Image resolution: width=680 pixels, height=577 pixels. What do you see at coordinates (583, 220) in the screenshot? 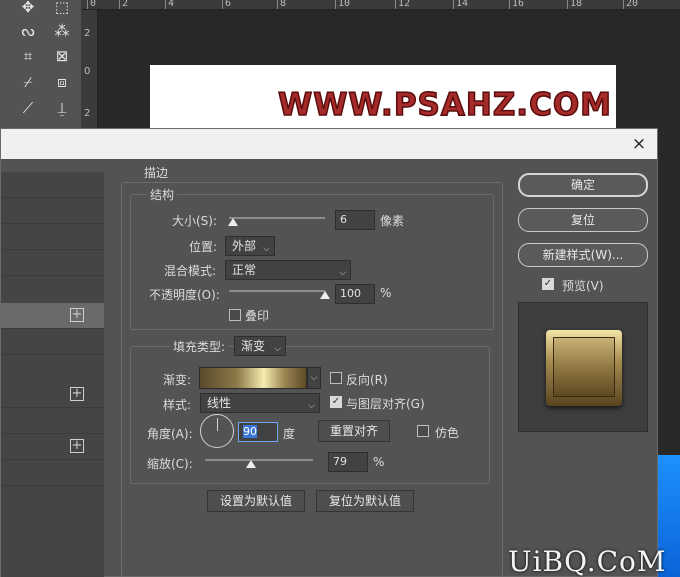
I see `reset-button: 复位` at bounding box center [583, 220].